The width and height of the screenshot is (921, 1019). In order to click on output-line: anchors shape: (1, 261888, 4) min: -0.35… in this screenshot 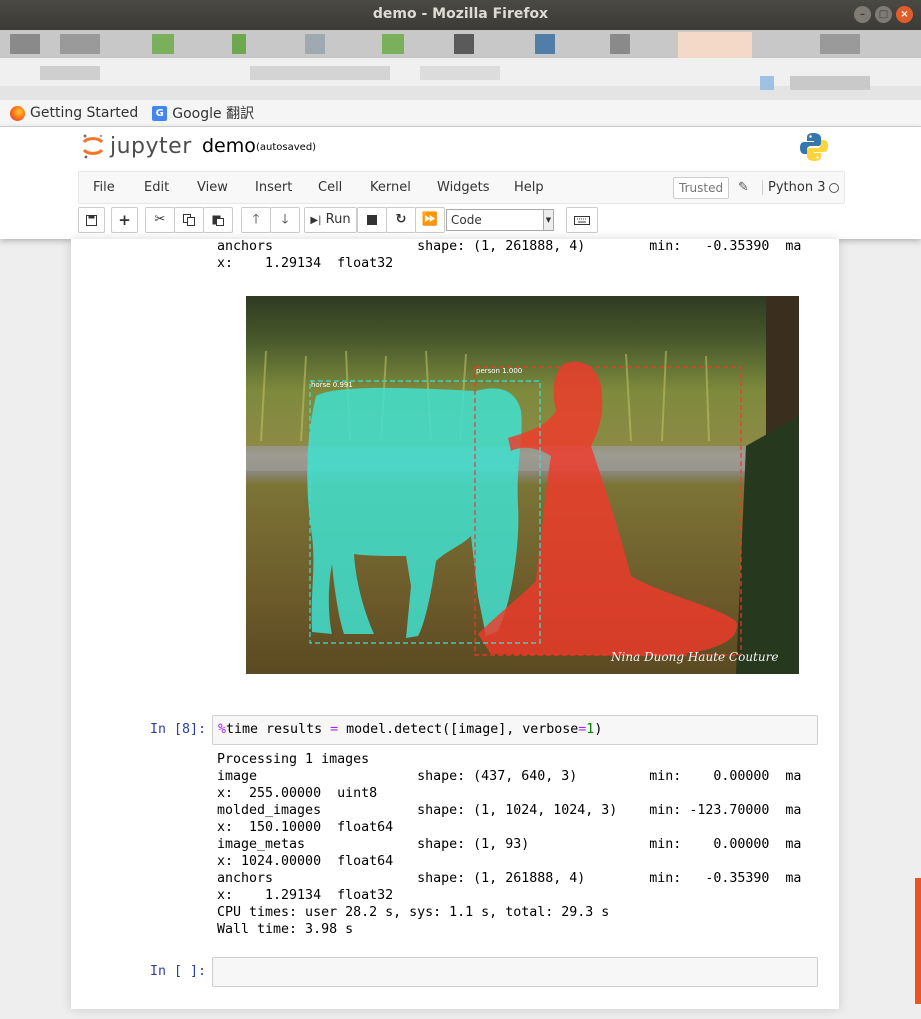, I will do `click(509, 878)`.